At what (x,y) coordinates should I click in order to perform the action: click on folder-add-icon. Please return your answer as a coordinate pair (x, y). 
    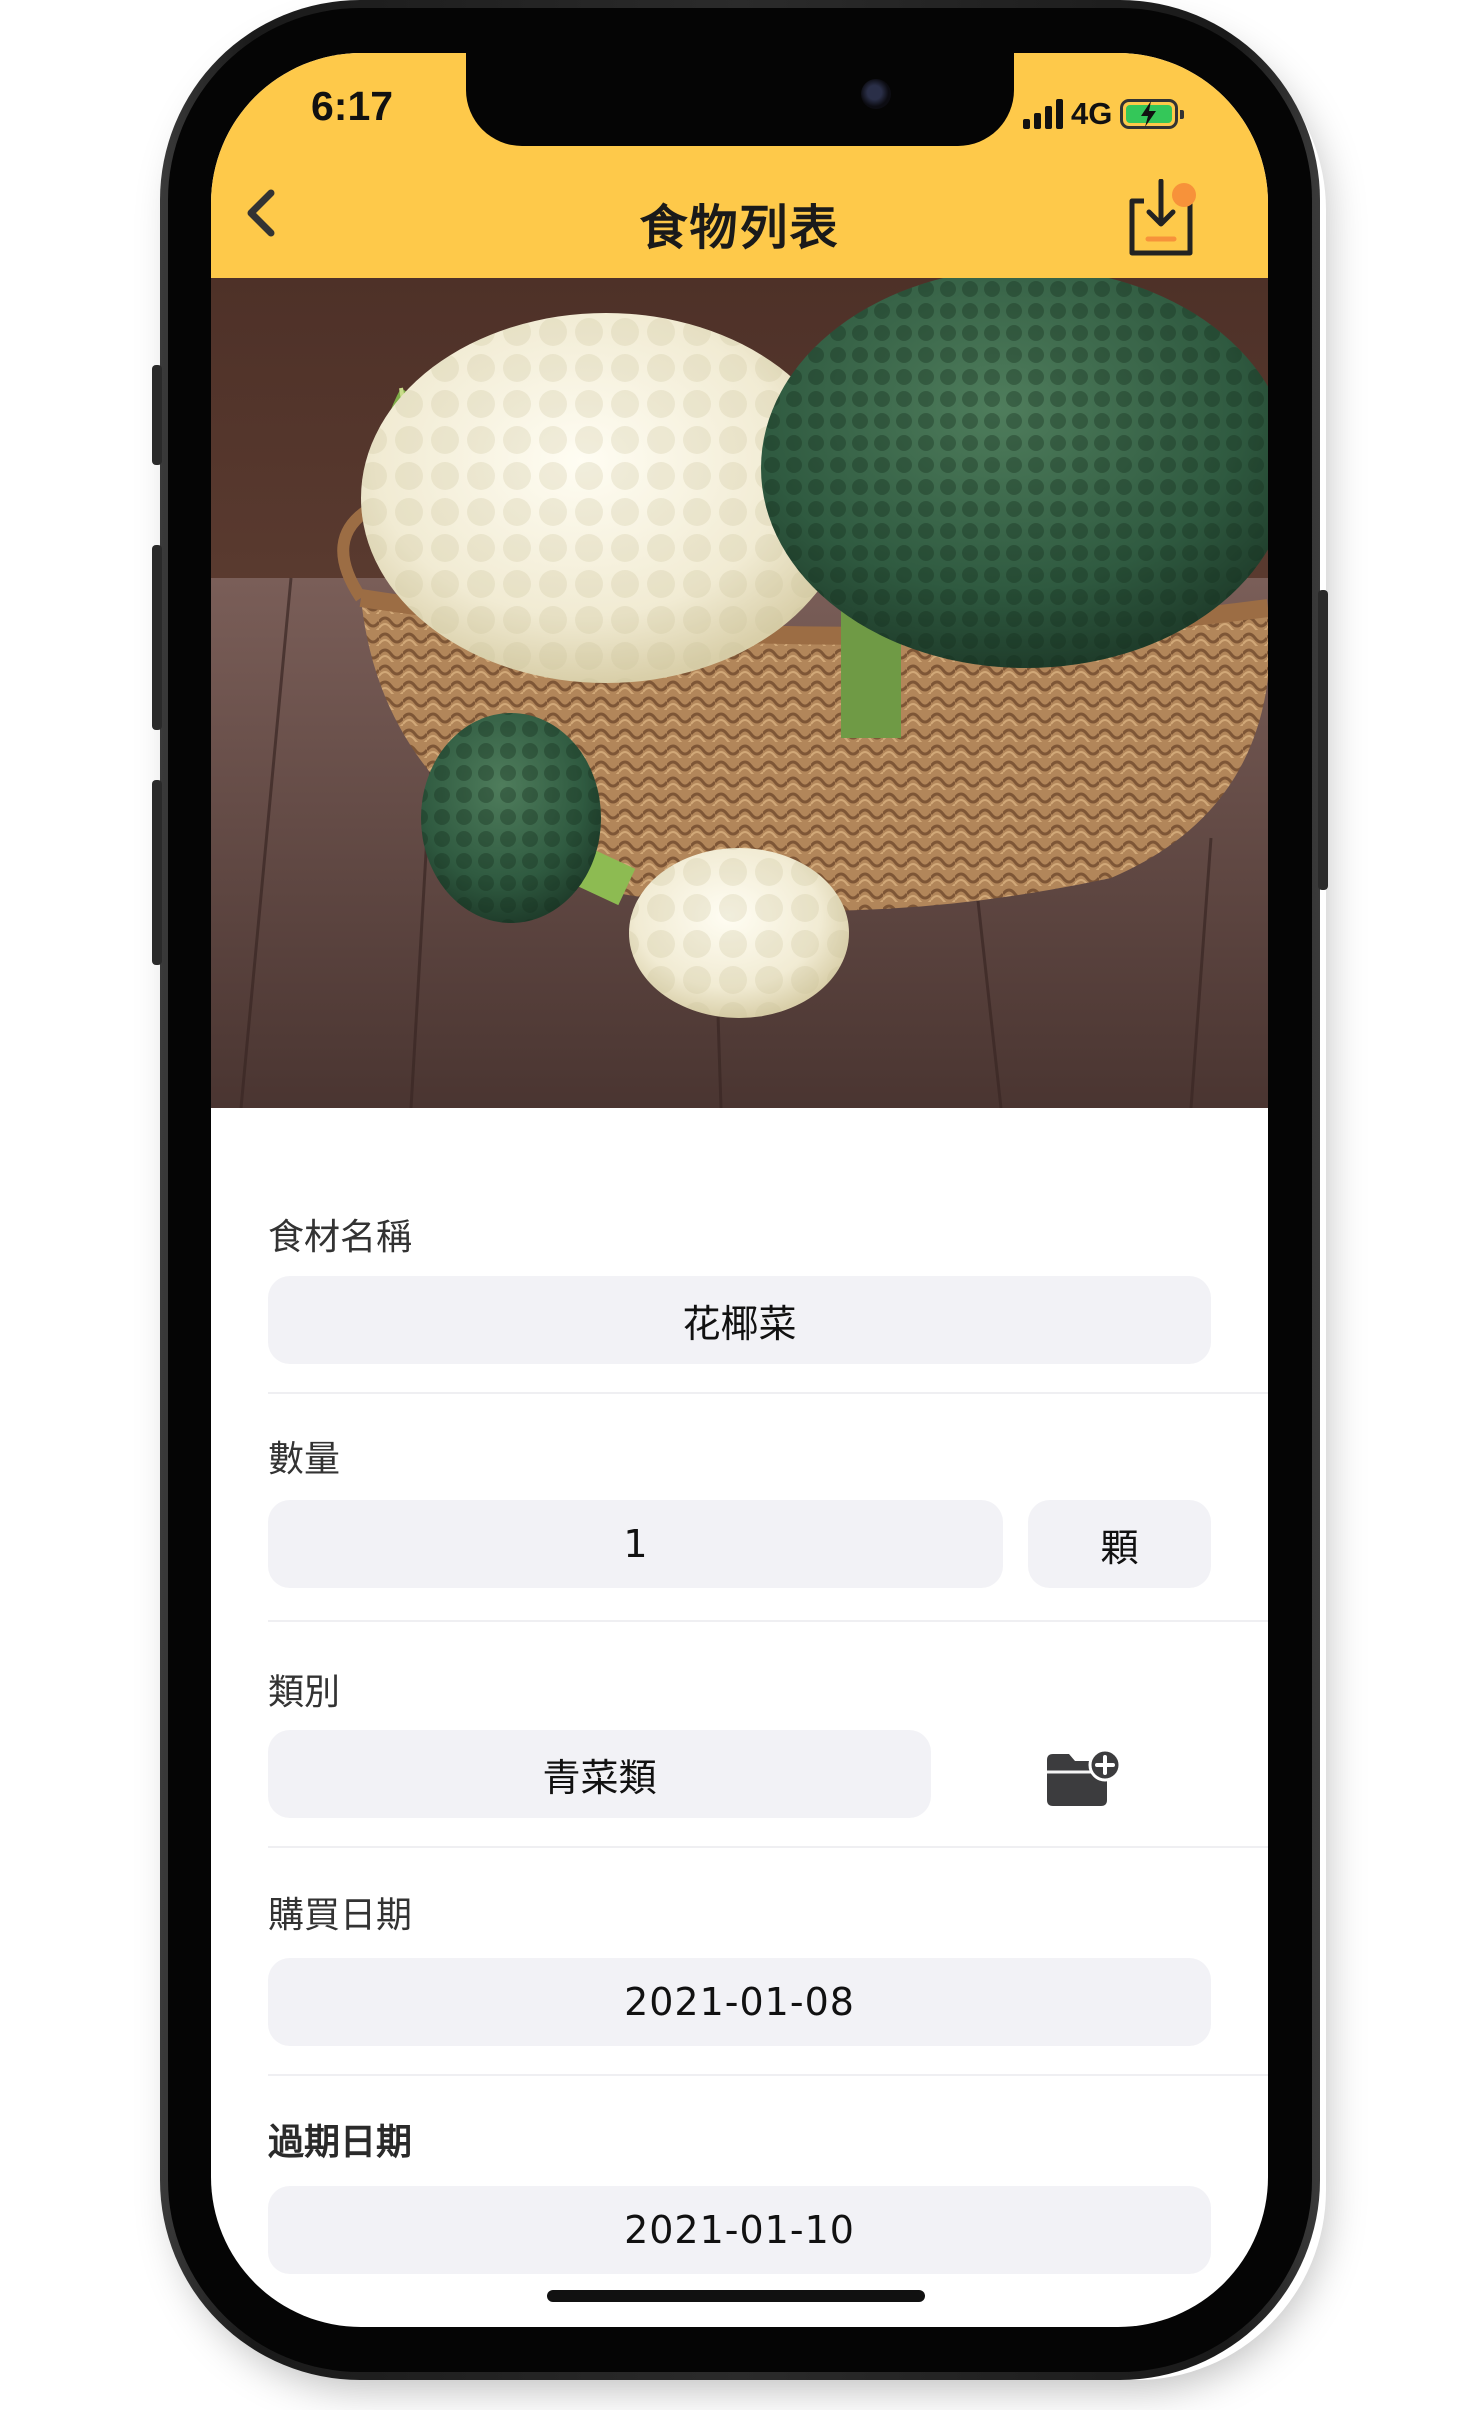
    Looking at the image, I should click on (1084, 1777).